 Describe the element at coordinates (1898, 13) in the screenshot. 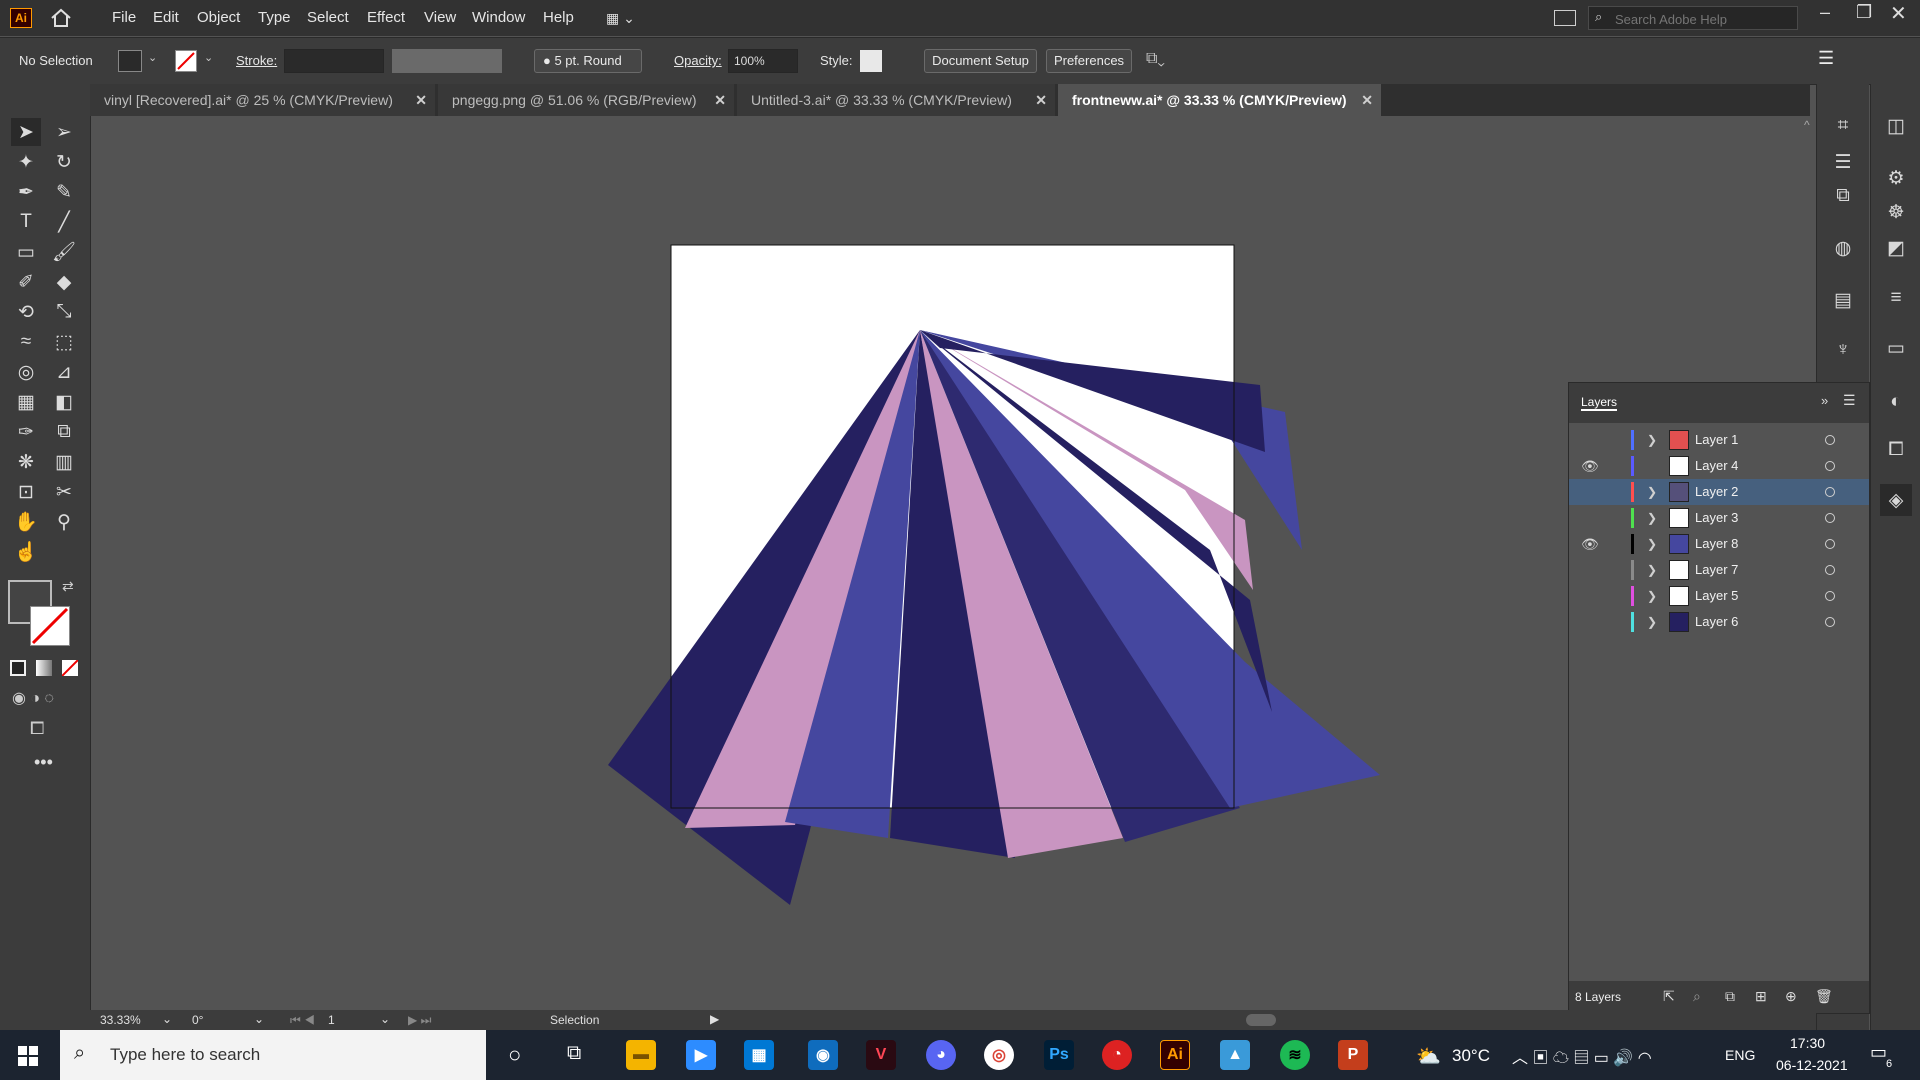

I see `close-window-icon: ✕` at that location.